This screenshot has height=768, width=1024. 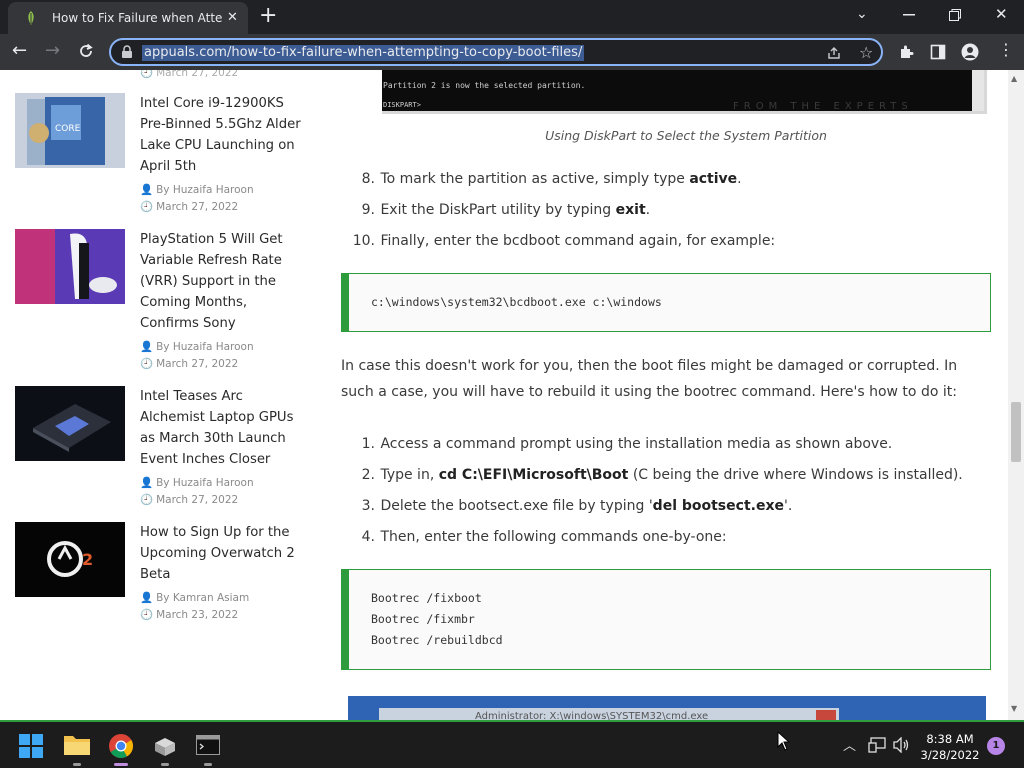 I want to click on scroll-down-icon: ▼, so click(x=1014, y=708).